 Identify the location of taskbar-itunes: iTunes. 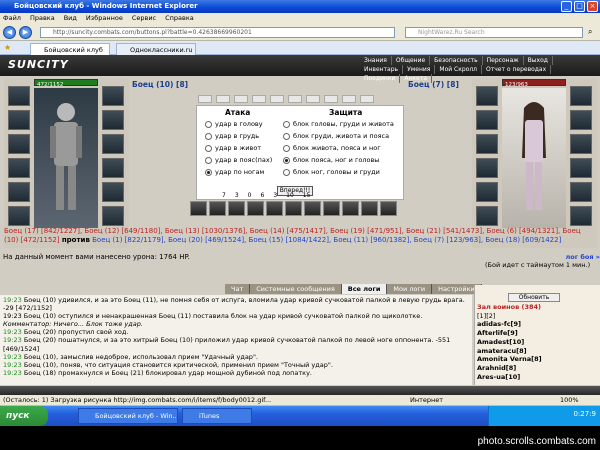
(217, 416).